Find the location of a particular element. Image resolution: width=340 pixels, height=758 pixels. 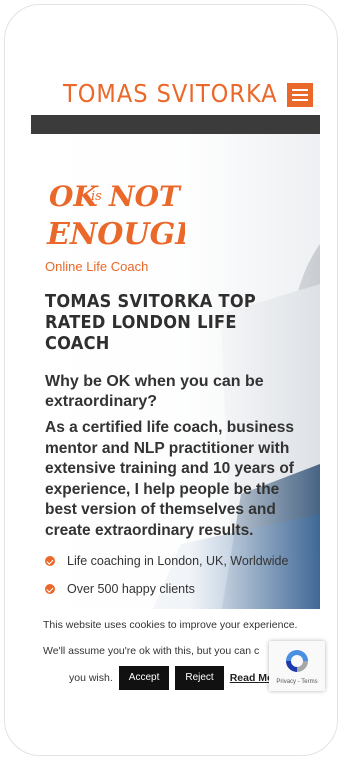

recaptcha-icon is located at coordinates (297, 661).